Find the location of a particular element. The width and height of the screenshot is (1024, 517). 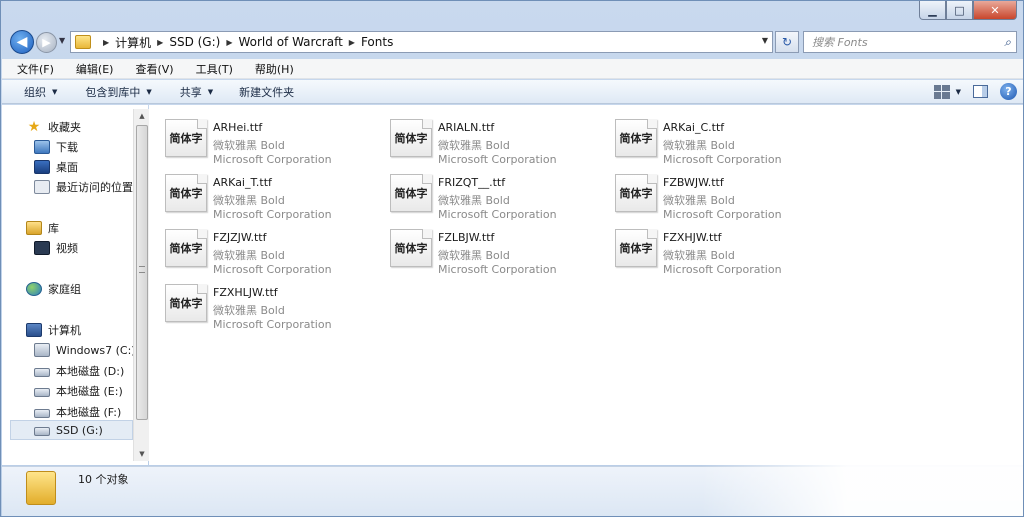

nav-scrollbar: ▲ ▼ is located at coordinates (141, 285).